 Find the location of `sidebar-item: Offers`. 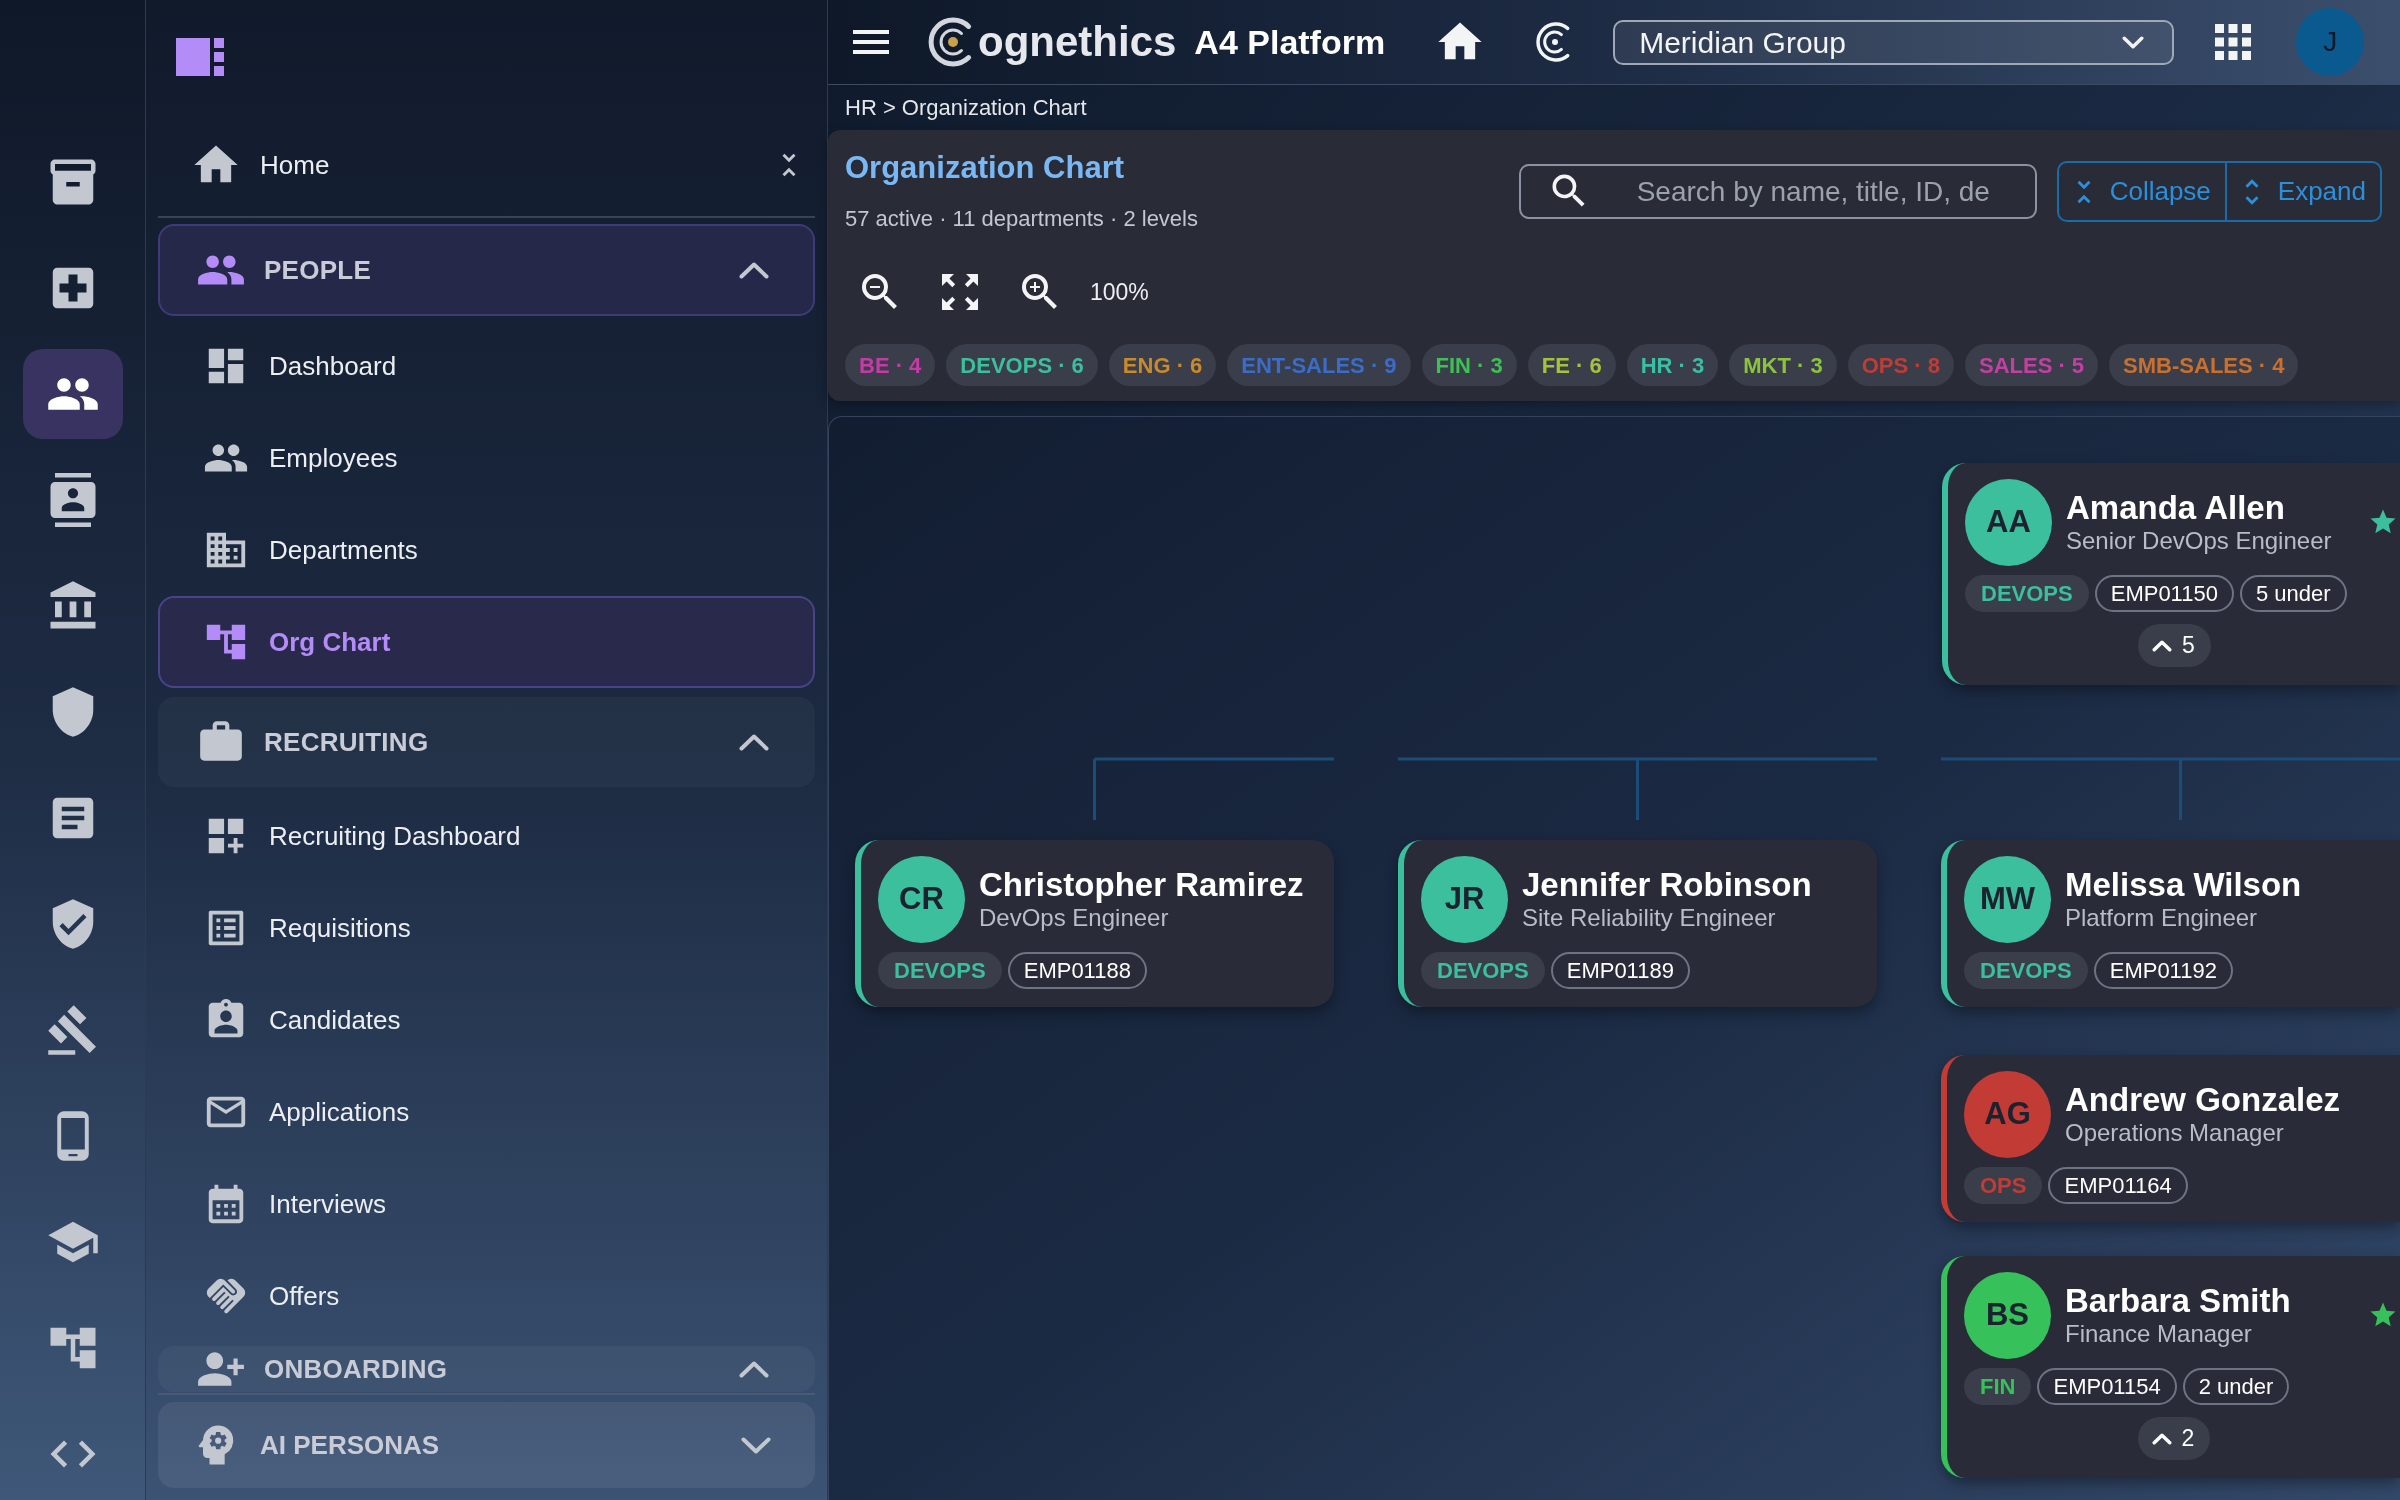

sidebar-item: Offers is located at coordinates (486, 1296).